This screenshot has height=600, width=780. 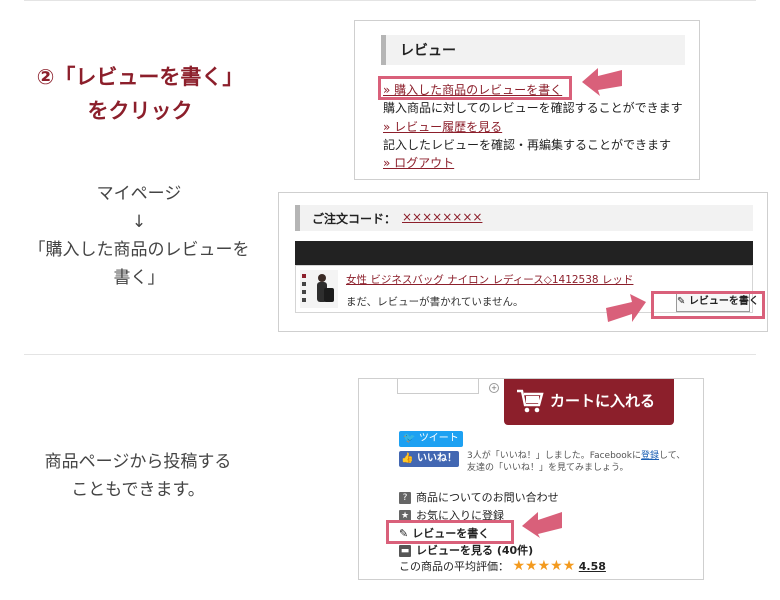 I want to click on logout-link: » ログアウト, so click(x=418, y=162).